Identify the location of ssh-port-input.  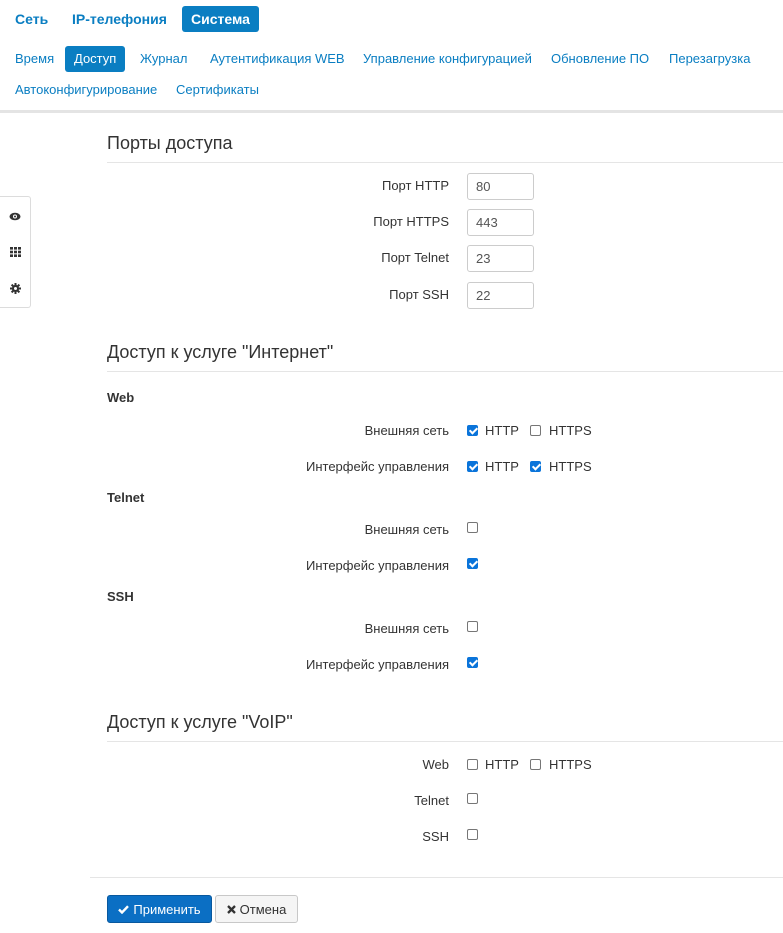
(500, 295).